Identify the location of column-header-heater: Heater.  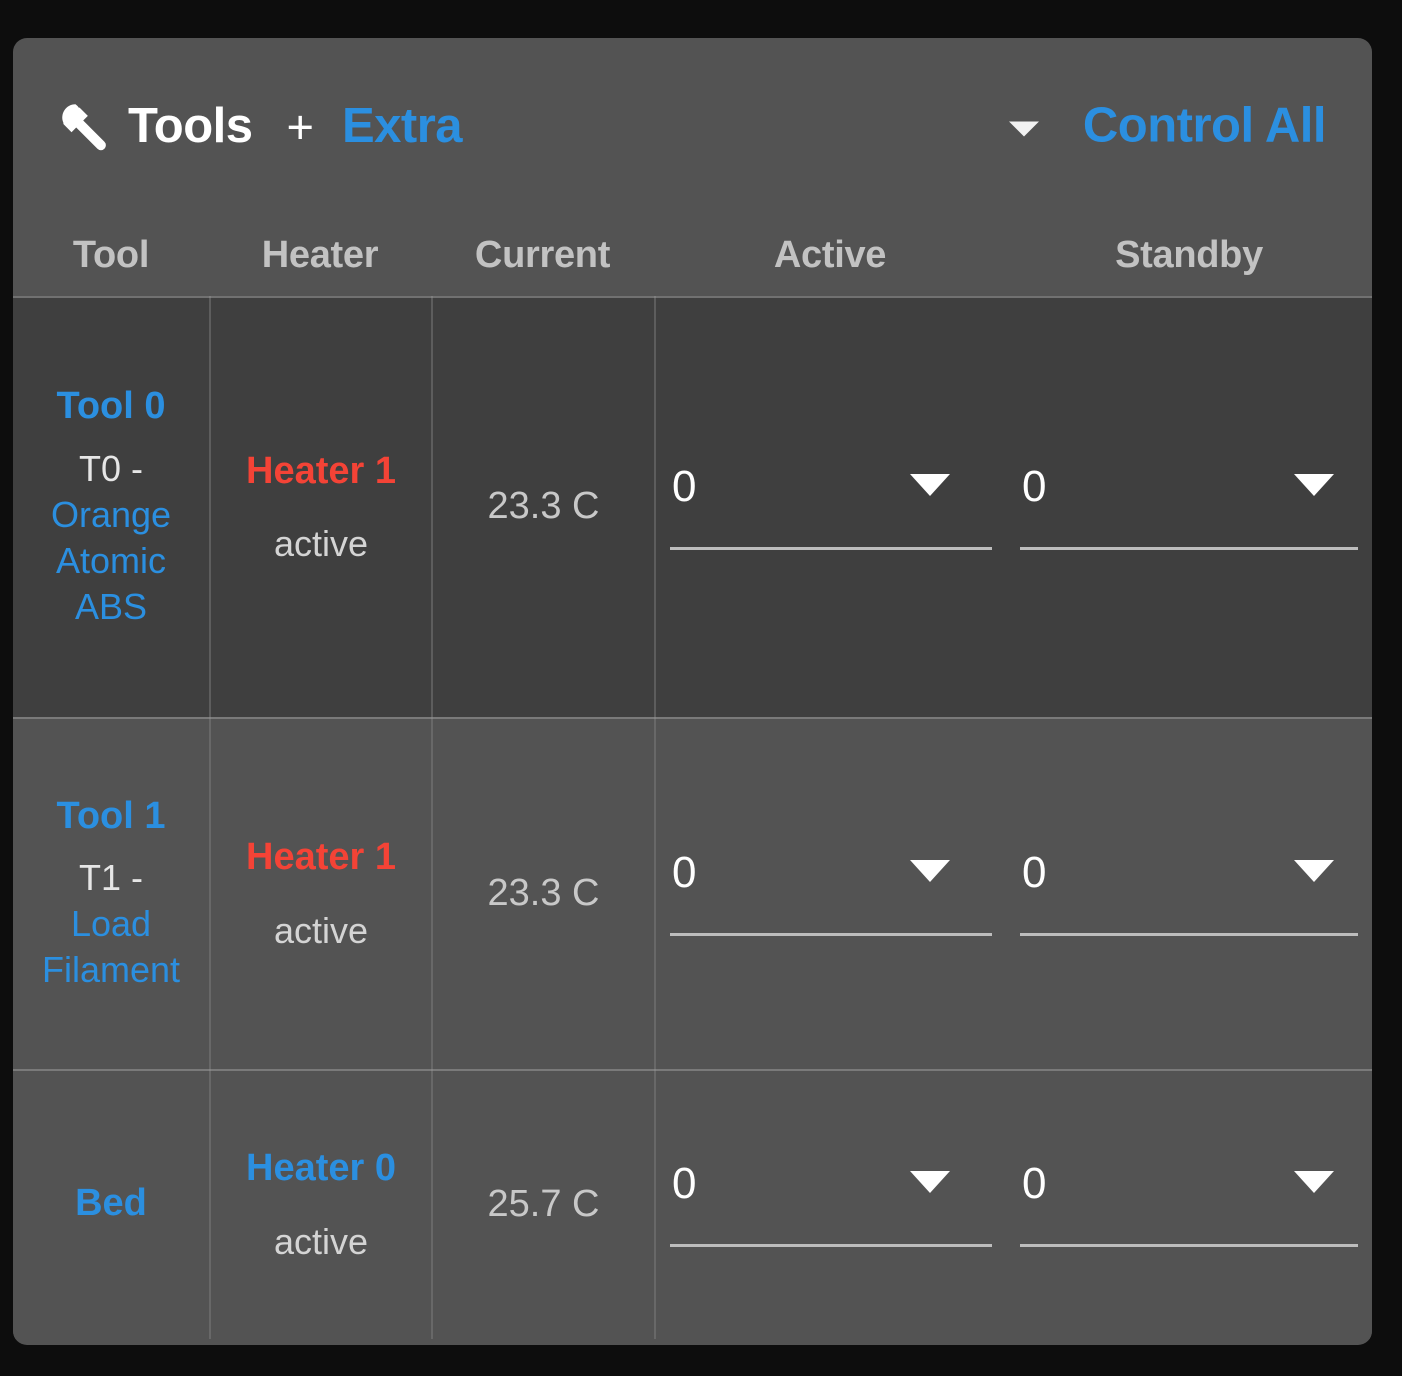
(320, 254).